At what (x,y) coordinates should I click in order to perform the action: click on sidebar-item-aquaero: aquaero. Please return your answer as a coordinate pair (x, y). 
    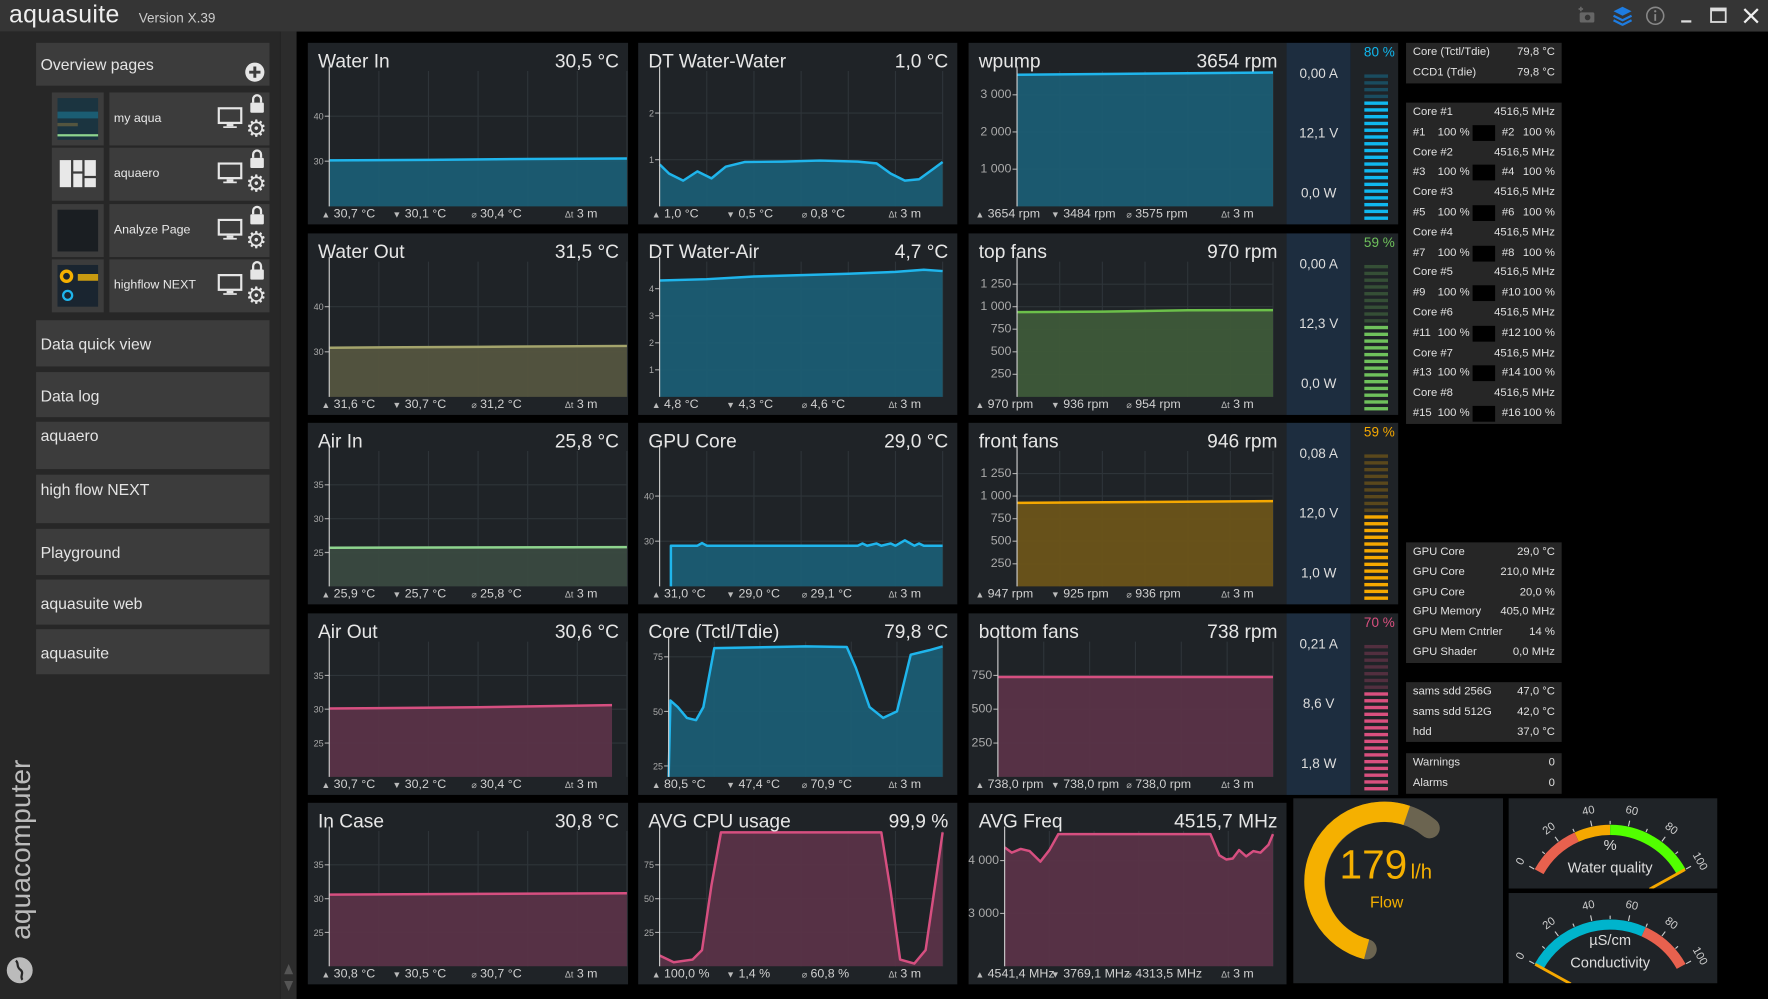
    Looking at the image, I should click on (153, 445).